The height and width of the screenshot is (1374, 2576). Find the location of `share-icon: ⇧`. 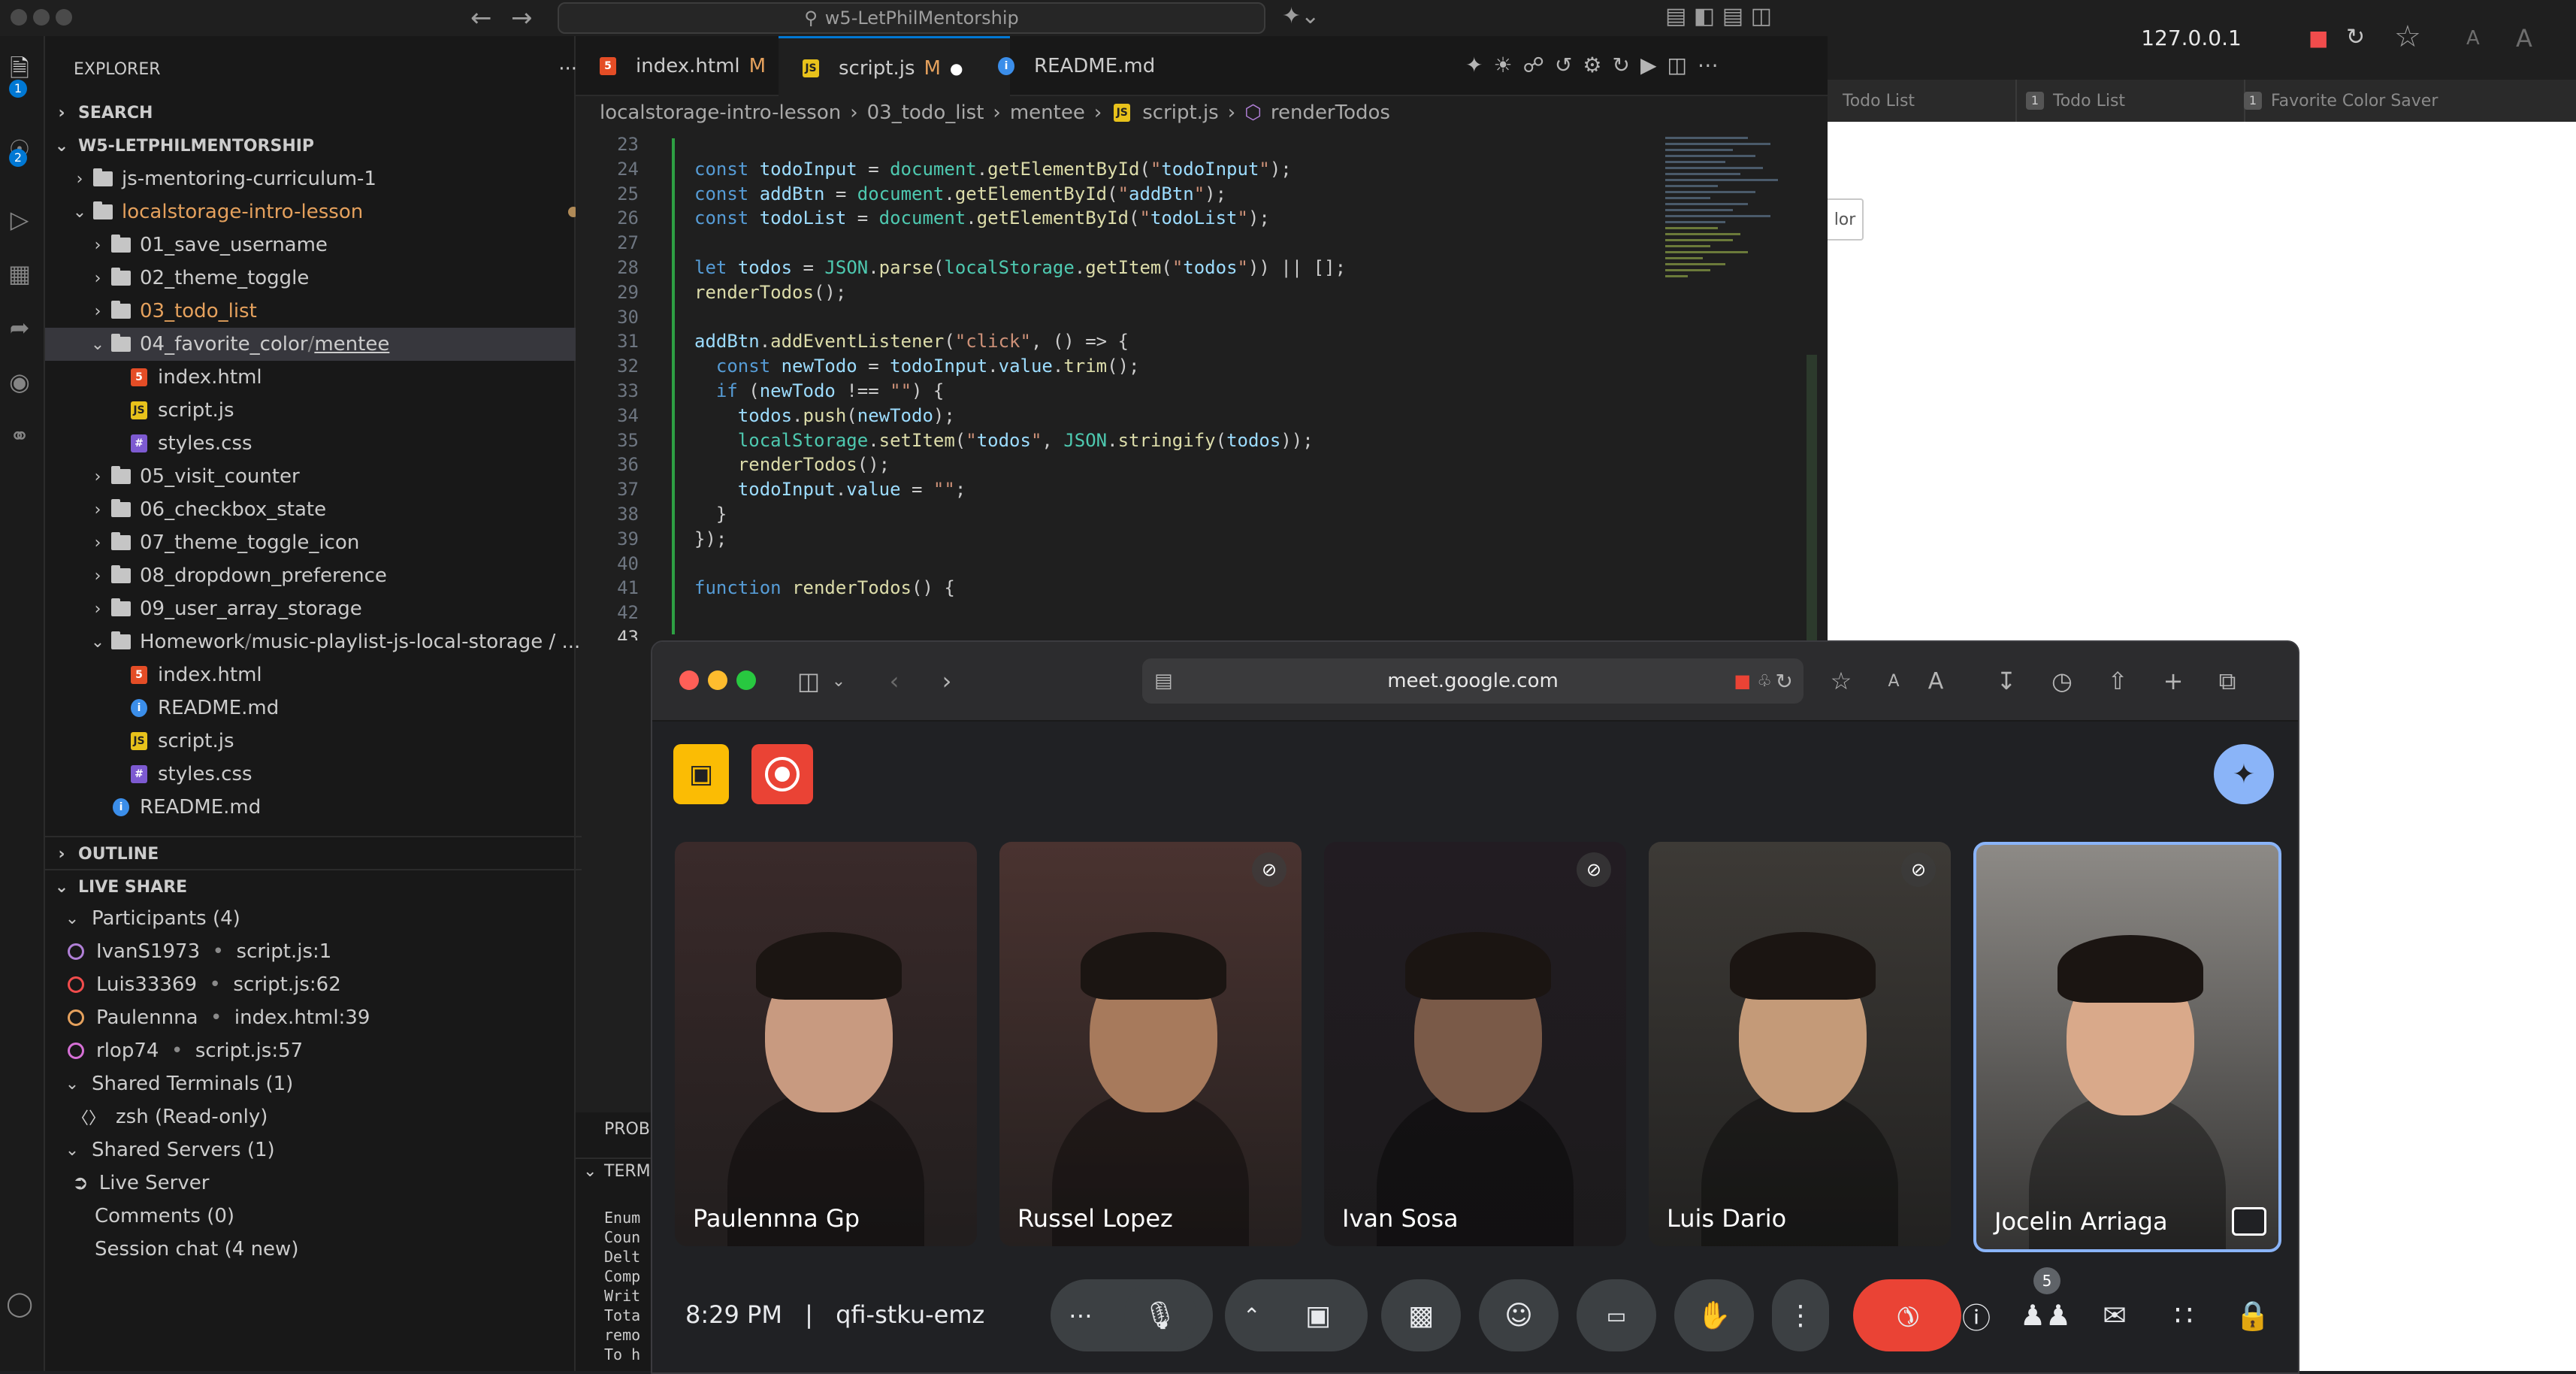

share-icon: ⇧ is located at coordinates (2118, 681).